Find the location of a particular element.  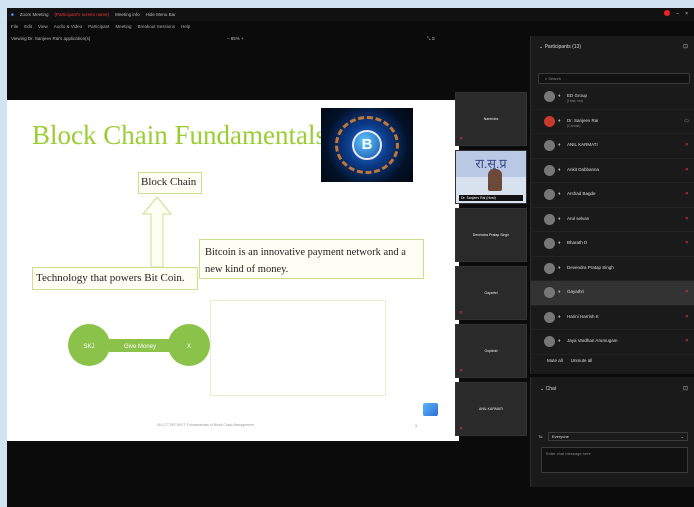

slide-page-number: 5 is located at coordinates (416, 425).